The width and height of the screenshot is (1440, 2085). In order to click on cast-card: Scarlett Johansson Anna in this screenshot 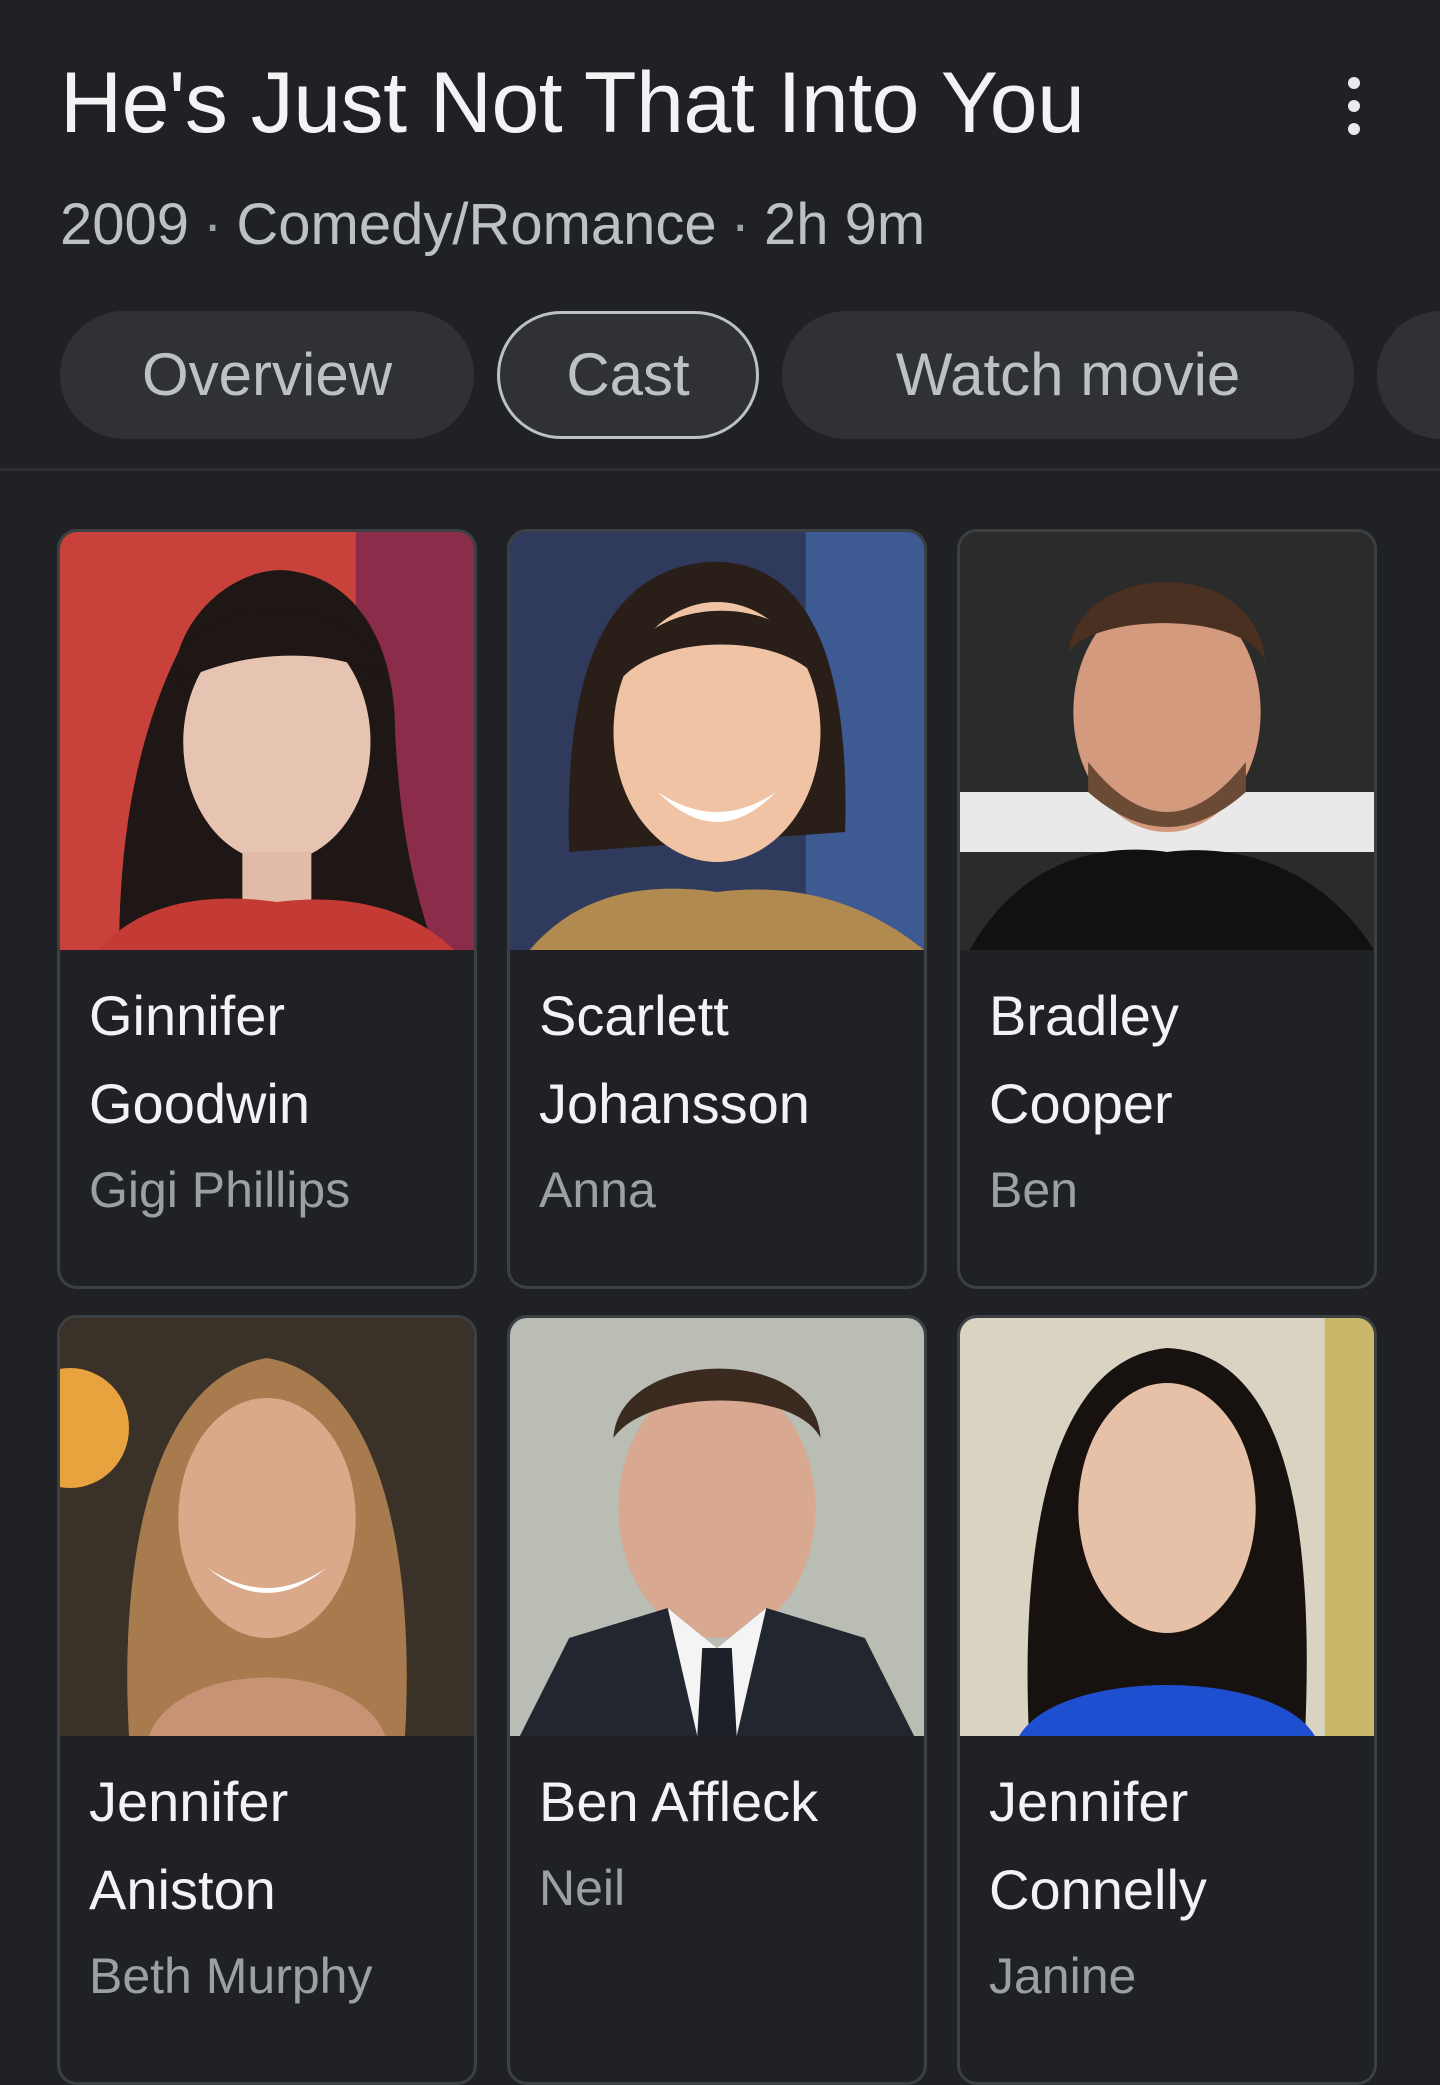, I will do `click(717, 909)`.